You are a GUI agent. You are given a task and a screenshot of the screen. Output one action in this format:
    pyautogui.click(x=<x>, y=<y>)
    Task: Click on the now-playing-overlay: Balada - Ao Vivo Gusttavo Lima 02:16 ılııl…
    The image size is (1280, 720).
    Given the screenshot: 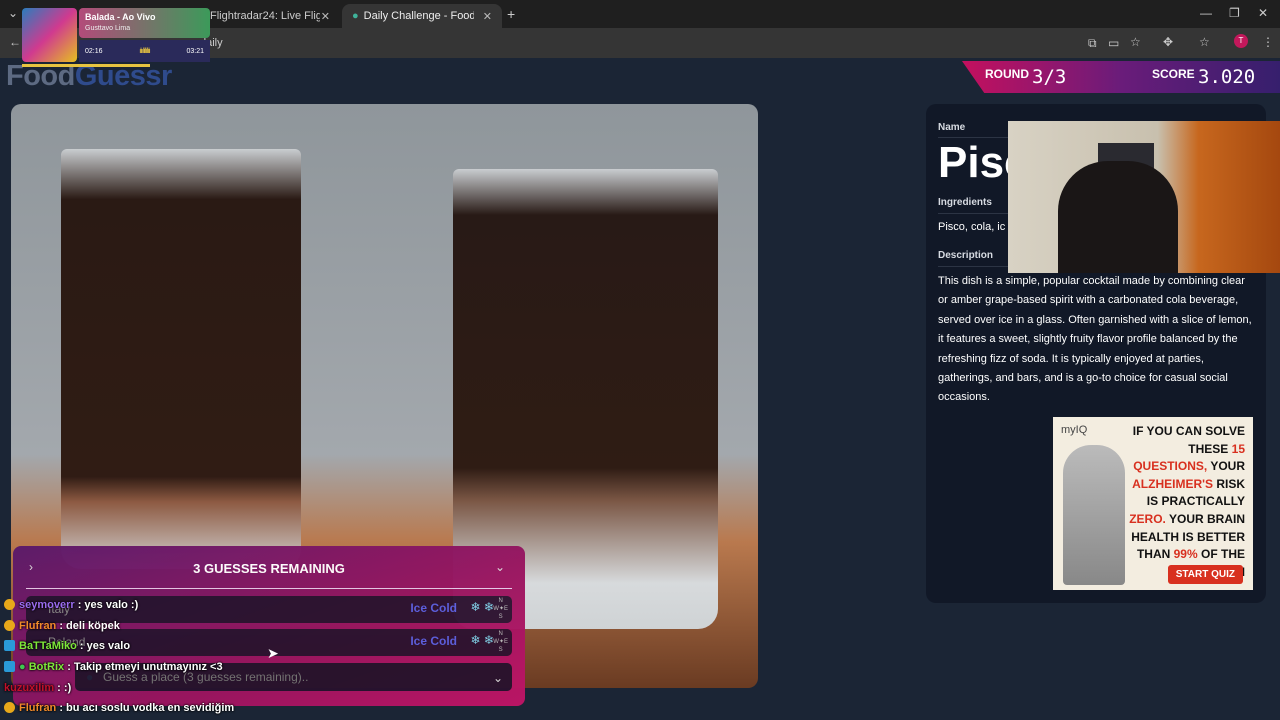 What is the action you would take?
    pyautogui.click(x=116, y=37)
    